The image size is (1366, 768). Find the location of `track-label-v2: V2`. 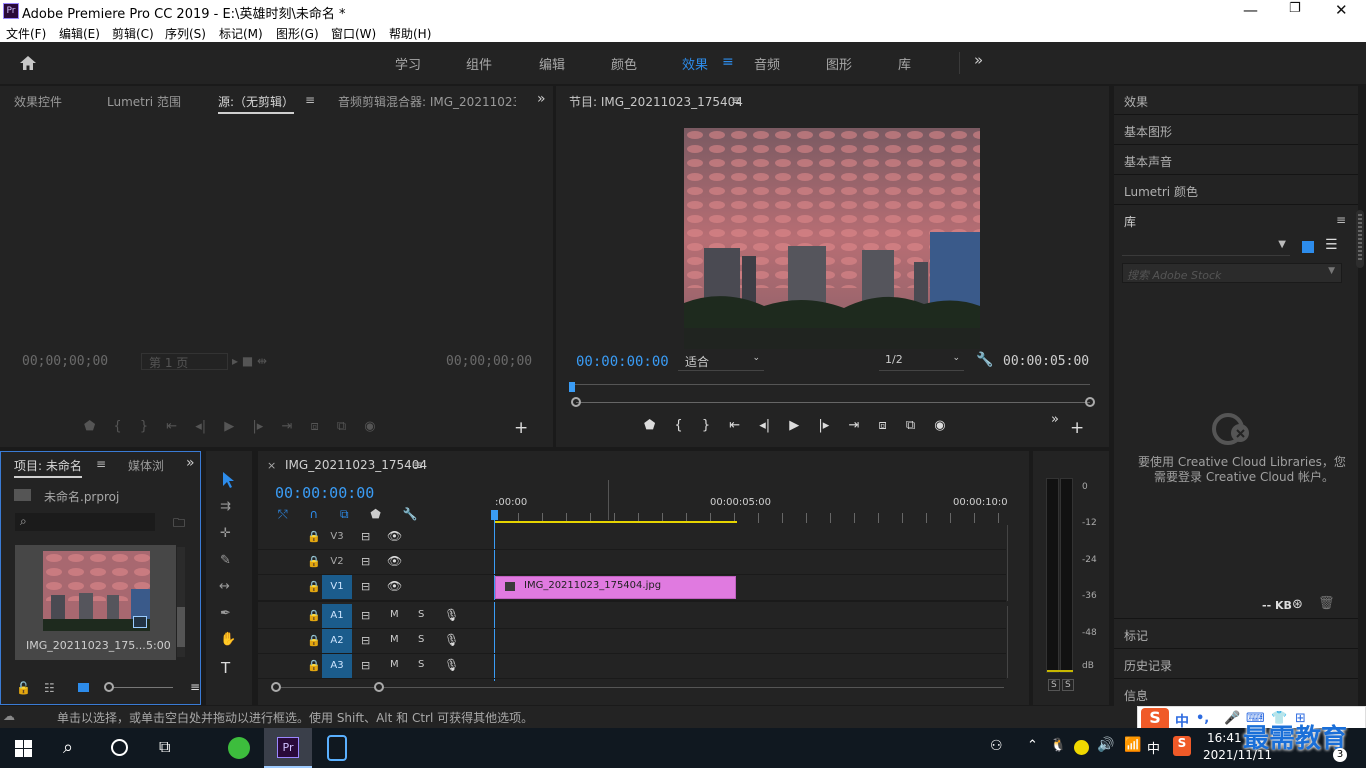

track-label-v2: V2 is located at coordinates (337, 562).